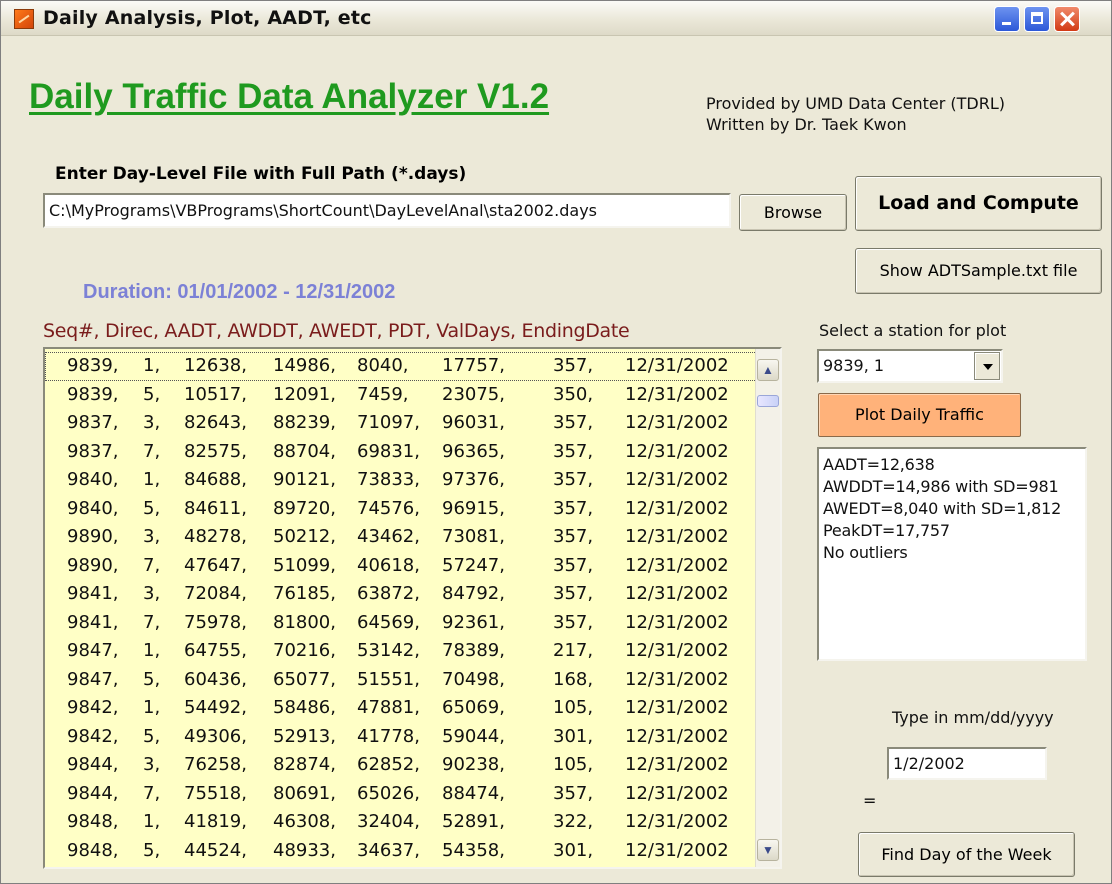  What do you see at coordinates (93, 850) in the screenshot?
I see `table-cell: 9848,` at bounding box center [93, 850].